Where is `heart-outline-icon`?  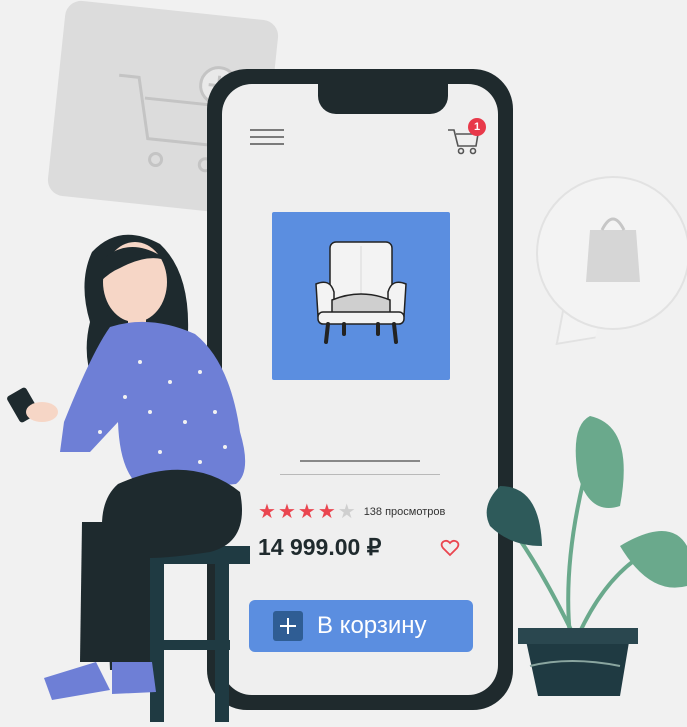 heart-outline-icon is located at coordinates (450, 548).